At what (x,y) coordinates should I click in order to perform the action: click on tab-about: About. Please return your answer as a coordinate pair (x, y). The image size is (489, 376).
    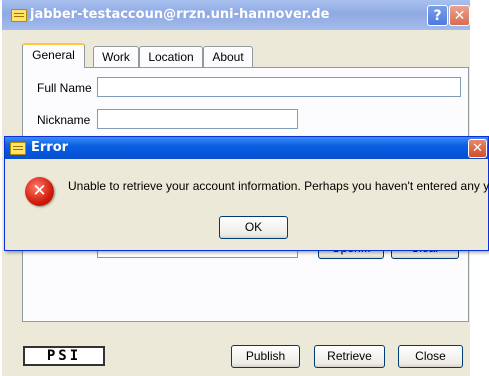
    Looking at the image, I should click on (228, 56).